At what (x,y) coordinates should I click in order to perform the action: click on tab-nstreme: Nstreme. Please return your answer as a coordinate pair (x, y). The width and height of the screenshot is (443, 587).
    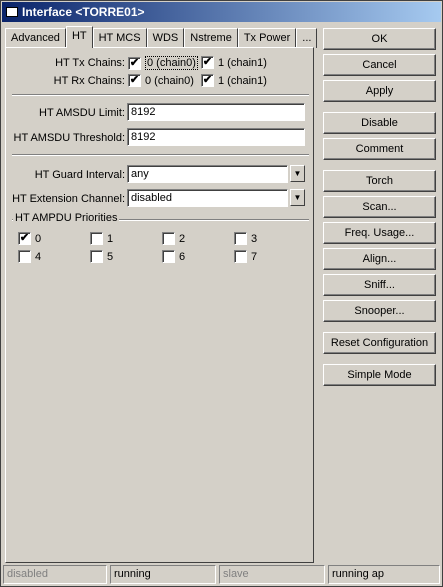
    Looking at the image, I should click on (211, 38).